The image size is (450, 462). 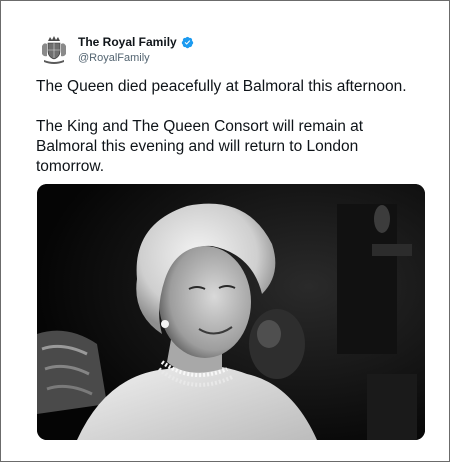 What do you see at coordinates (114, 58) in the screenshot?
I see `author-handle: @RoyalFamily` at bounding box center [114, 58].